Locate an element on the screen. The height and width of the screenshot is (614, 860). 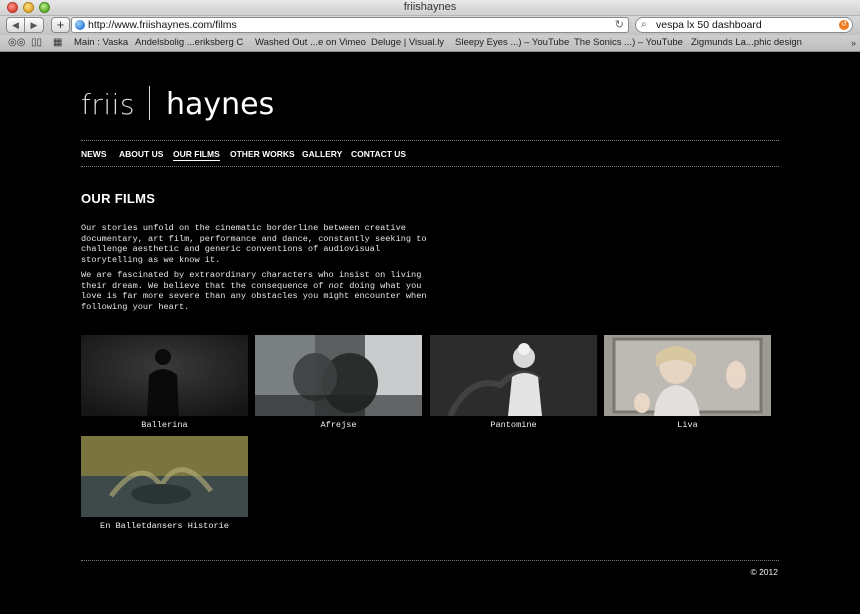
search-field: ⌕ vespa lx 50 dashboard ↺ is located at coordinates (744, 25).